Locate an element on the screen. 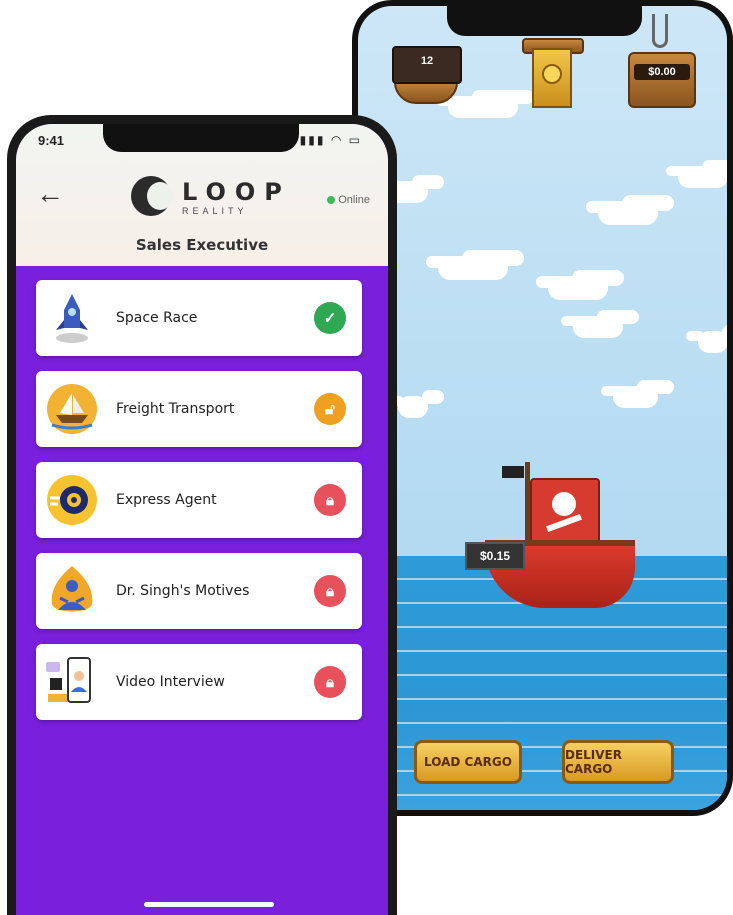  ship-count: 12 is located at coordinates (427, 61).